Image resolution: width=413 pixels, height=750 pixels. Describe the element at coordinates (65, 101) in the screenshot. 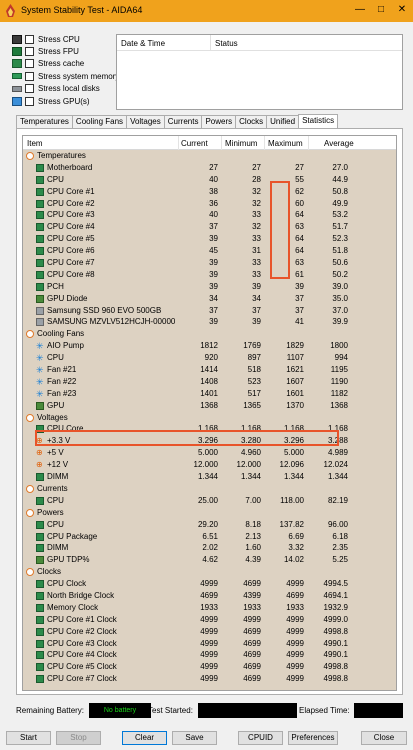

I see `stress-gpu-option: Stress GPU(s)` at that location.